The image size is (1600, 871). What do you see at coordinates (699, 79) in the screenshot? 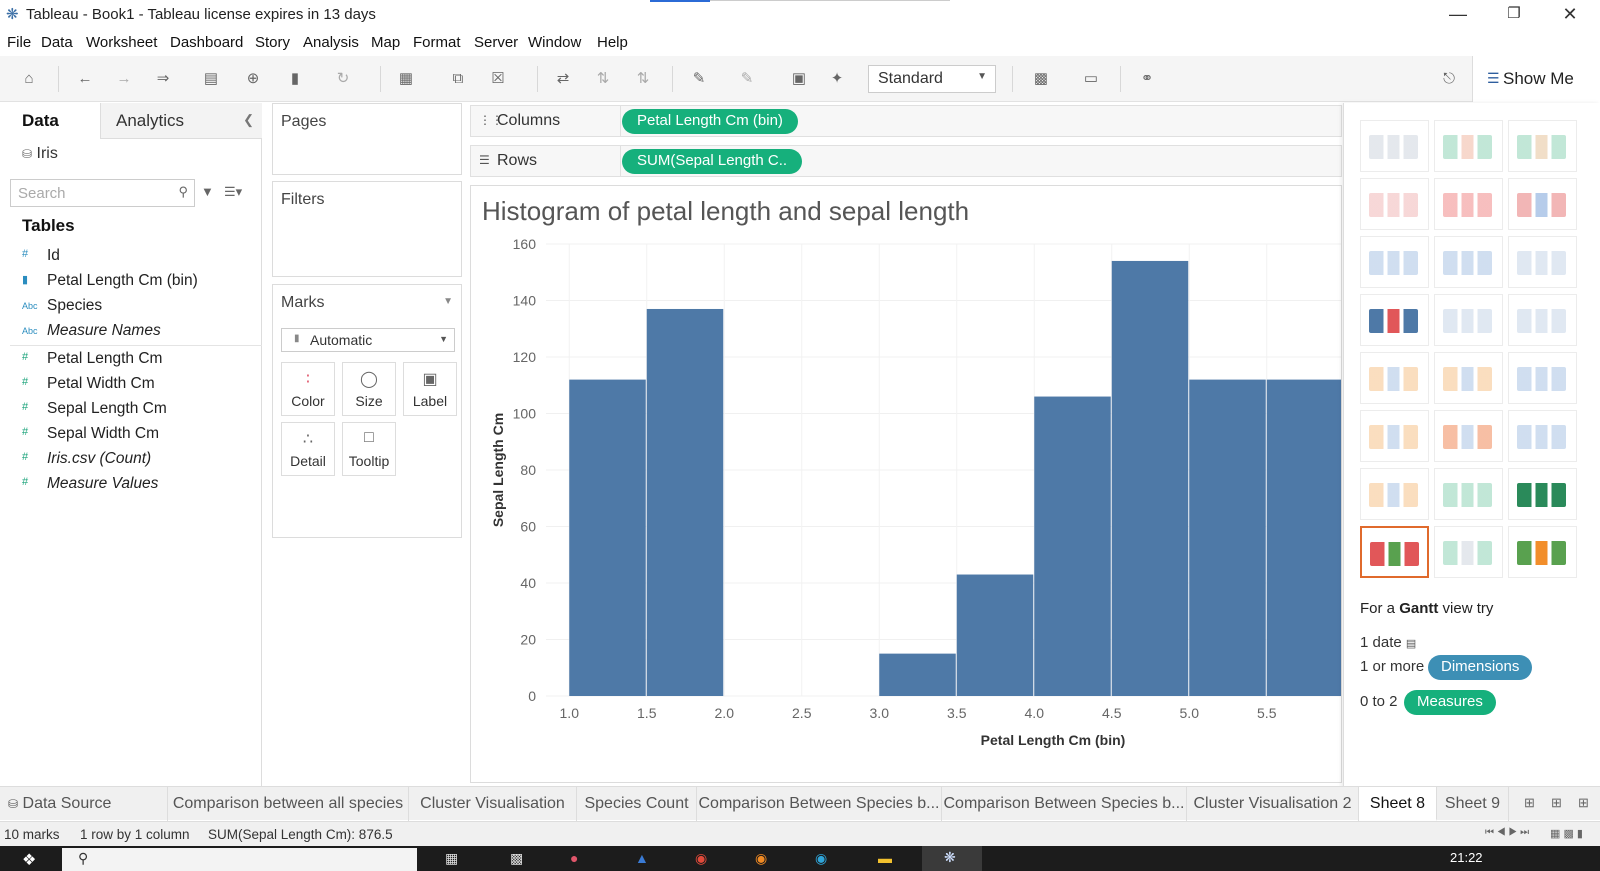
I see `highlight-icon: ✎` at bounding box center [699, 79].